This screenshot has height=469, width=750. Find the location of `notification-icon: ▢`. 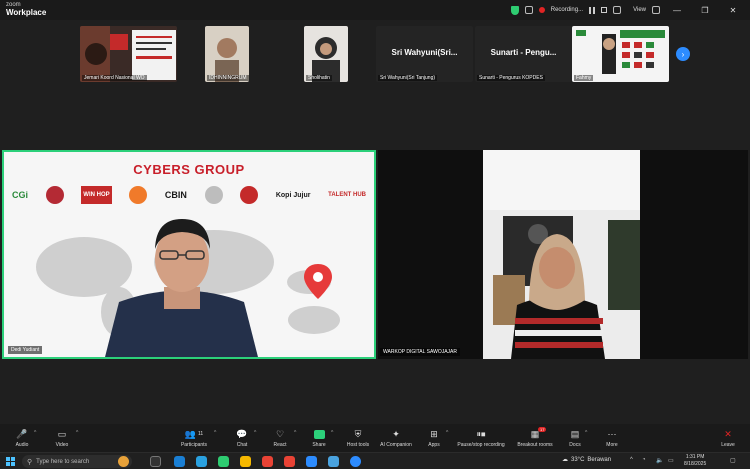

notification-icon: ▢ is located at coordinates (733, 460).